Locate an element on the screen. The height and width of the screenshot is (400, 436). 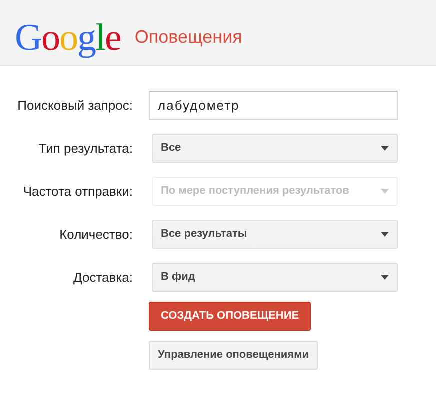
dropdown: Все результаты is located at coordinates (275, 234).